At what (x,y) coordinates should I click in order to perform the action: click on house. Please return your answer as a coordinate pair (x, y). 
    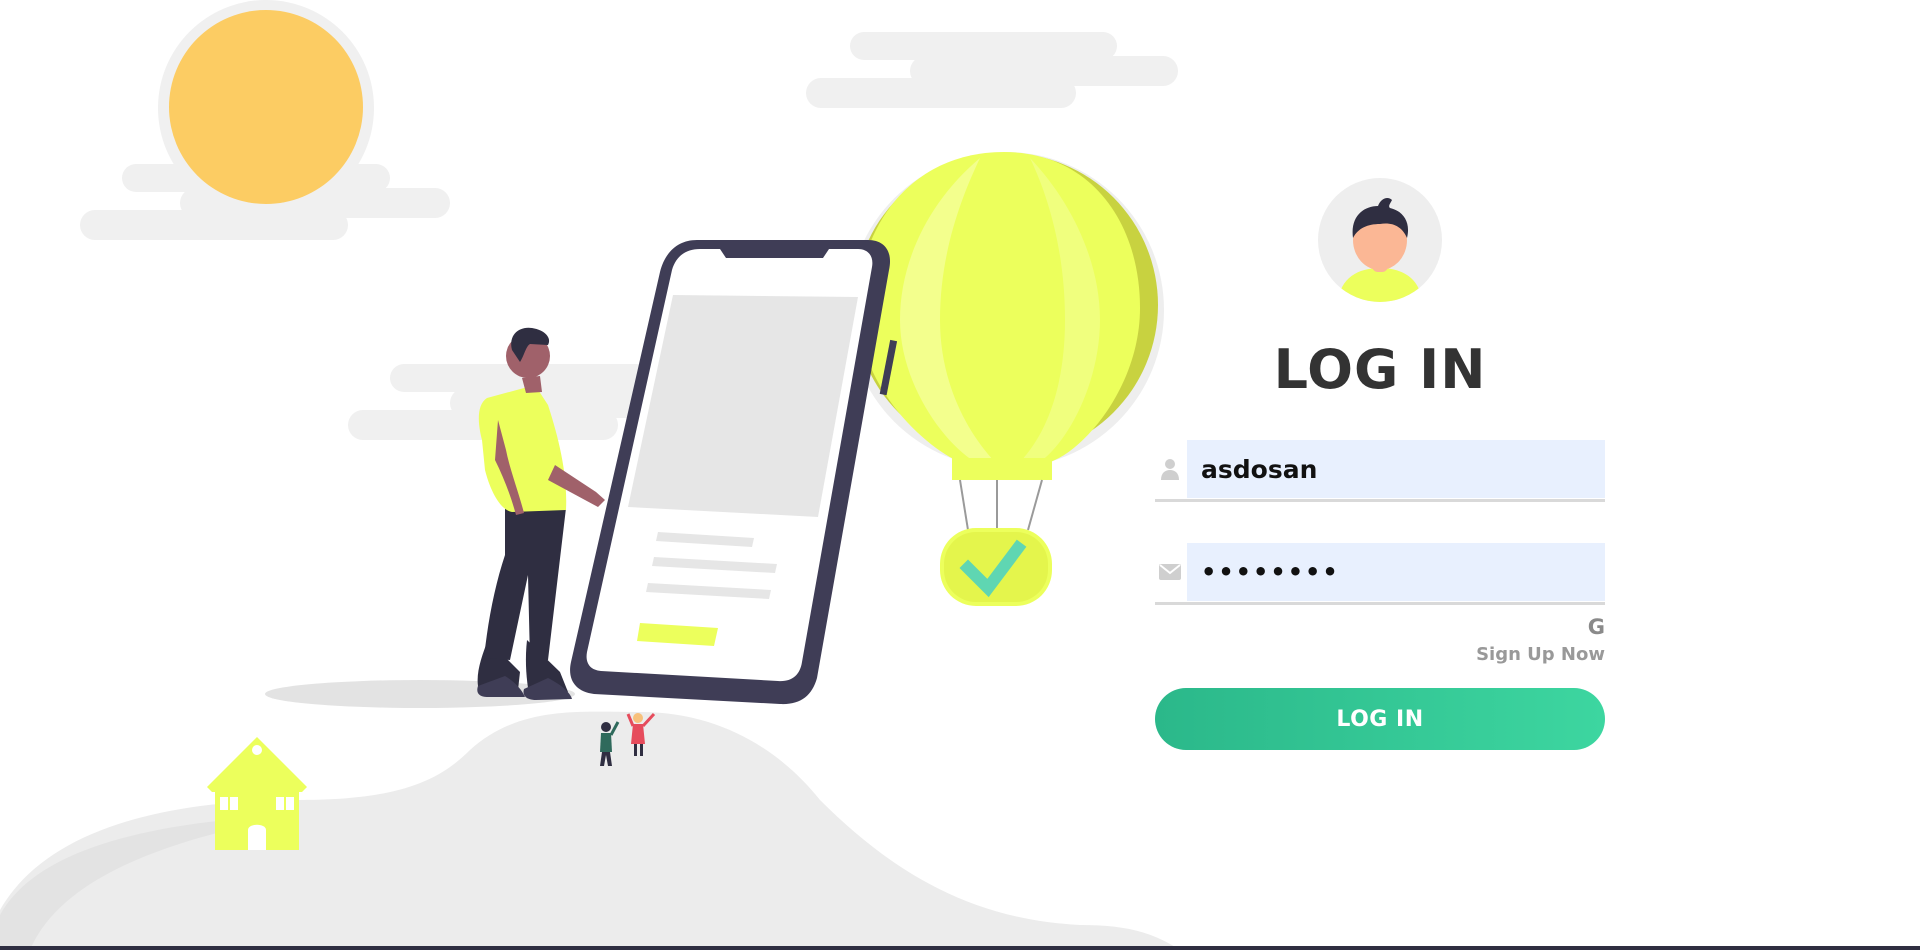
    Looking at the image, I should click on (257, 793).